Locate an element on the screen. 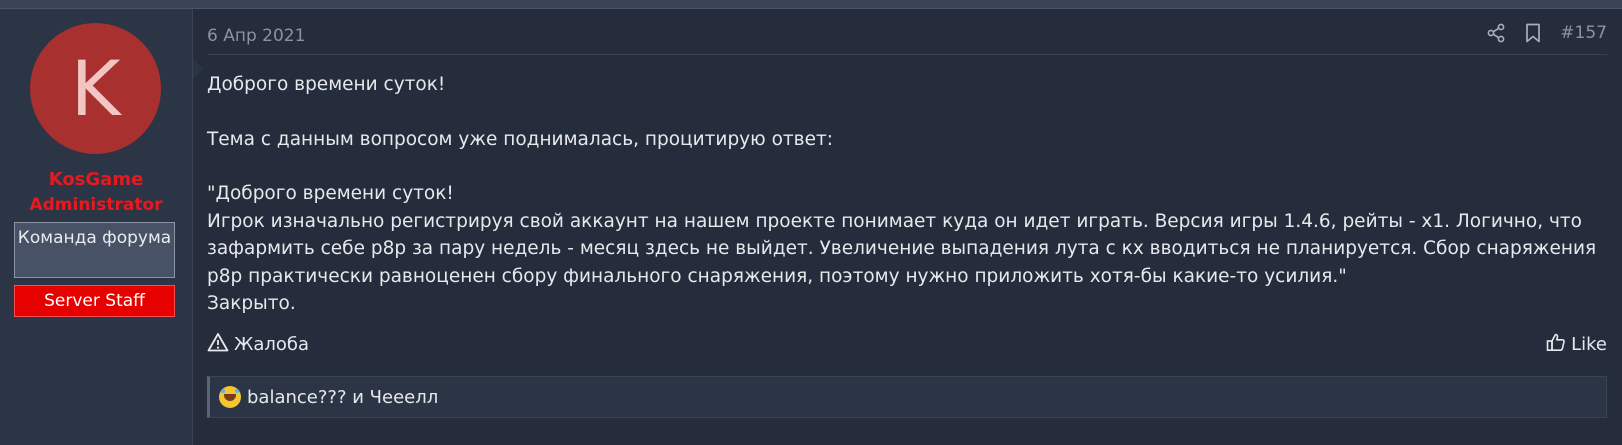 The width and height of the screenshot is (1622, 445). post-date-link: 6 Апр 2021 is located at coordinates (256, 36).